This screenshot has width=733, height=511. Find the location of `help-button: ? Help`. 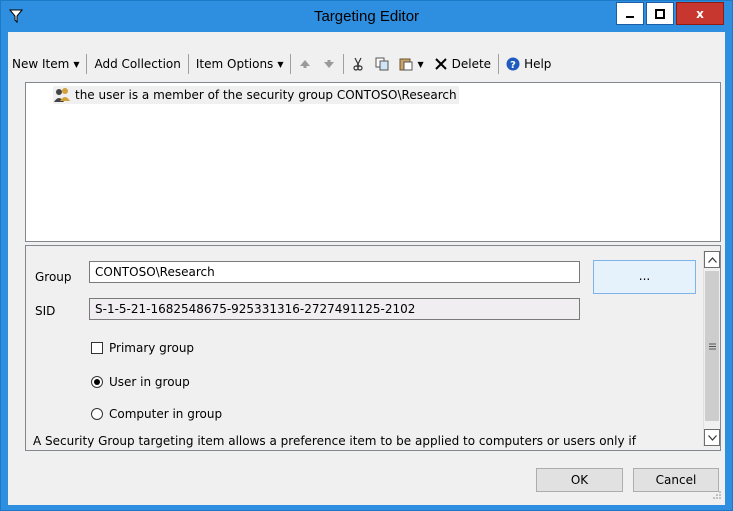

help-button: ? Help is located at coordinates (528, 64).